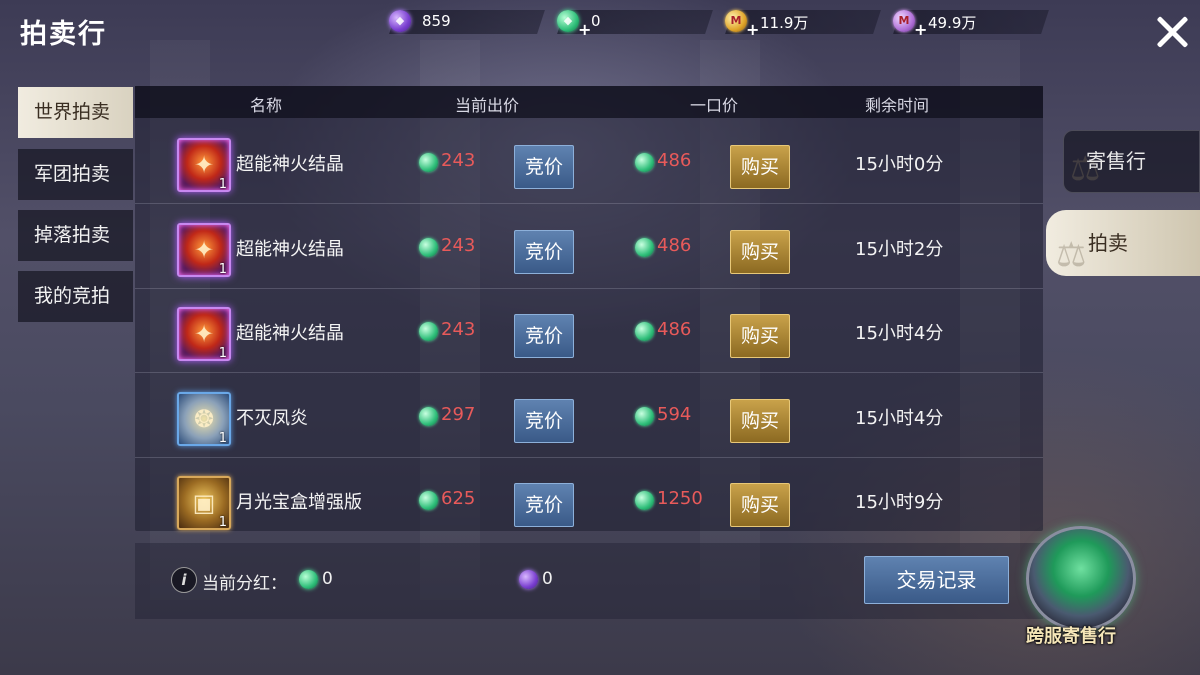 The height and width of the screenshot is (675, 1200). What do you see at coordinates (75, 296) in the screenshot?
I see `tab-my-bids: 我的竞拍` at bounding box center [75, 296].